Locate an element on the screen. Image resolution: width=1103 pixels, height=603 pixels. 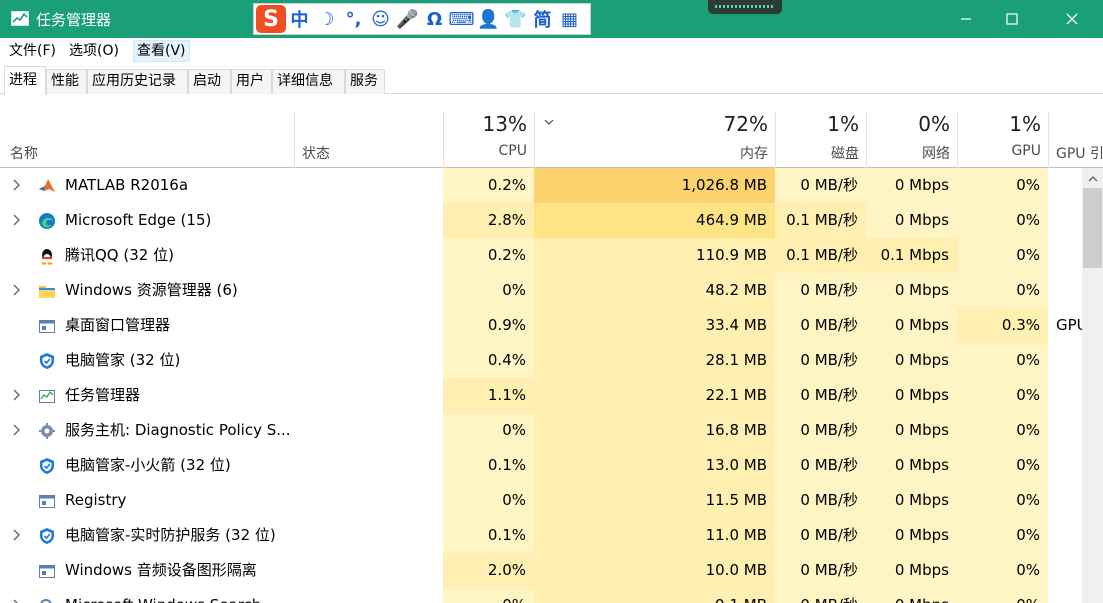
process-name-cell: 电脑管家-小火箭 (32 位) is located at coordinates (147, 465).